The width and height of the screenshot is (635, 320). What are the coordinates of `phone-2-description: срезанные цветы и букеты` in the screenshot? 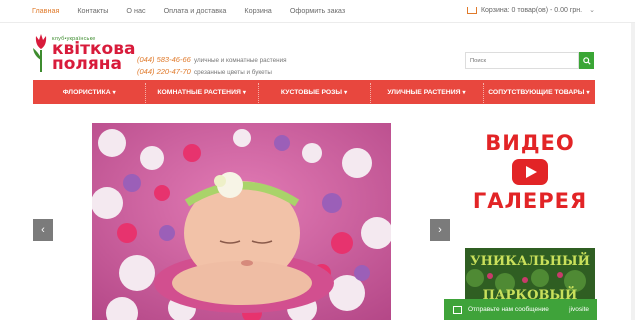 It's located at (233, 72).